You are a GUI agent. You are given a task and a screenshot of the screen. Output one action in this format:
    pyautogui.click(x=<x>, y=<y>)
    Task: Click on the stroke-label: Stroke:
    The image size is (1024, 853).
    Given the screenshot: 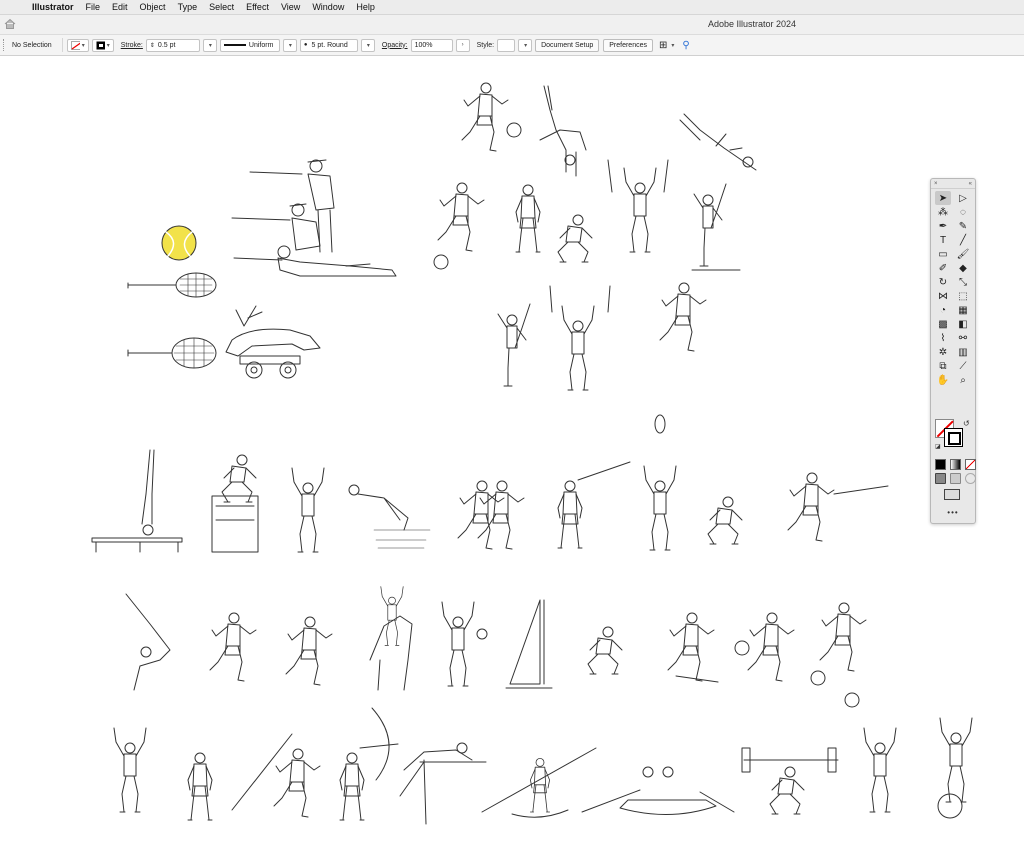 What is the action you would take?
    pyautogui.click(x=132, y=45)
    